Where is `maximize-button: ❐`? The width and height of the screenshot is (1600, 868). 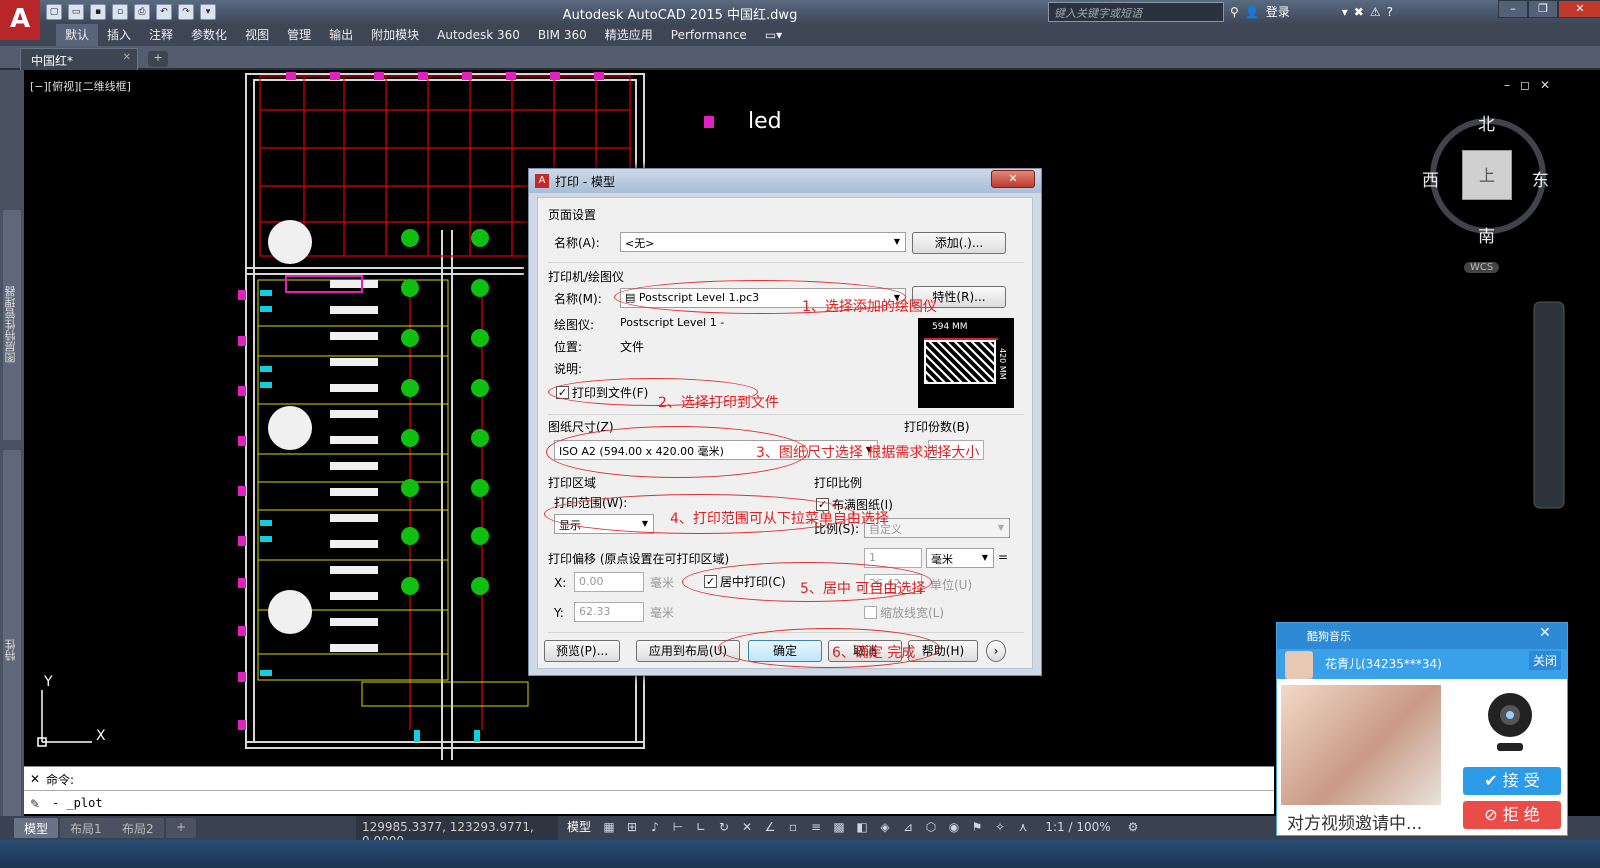
maximize-button: ❐ is located at coordinates (1543, 9).